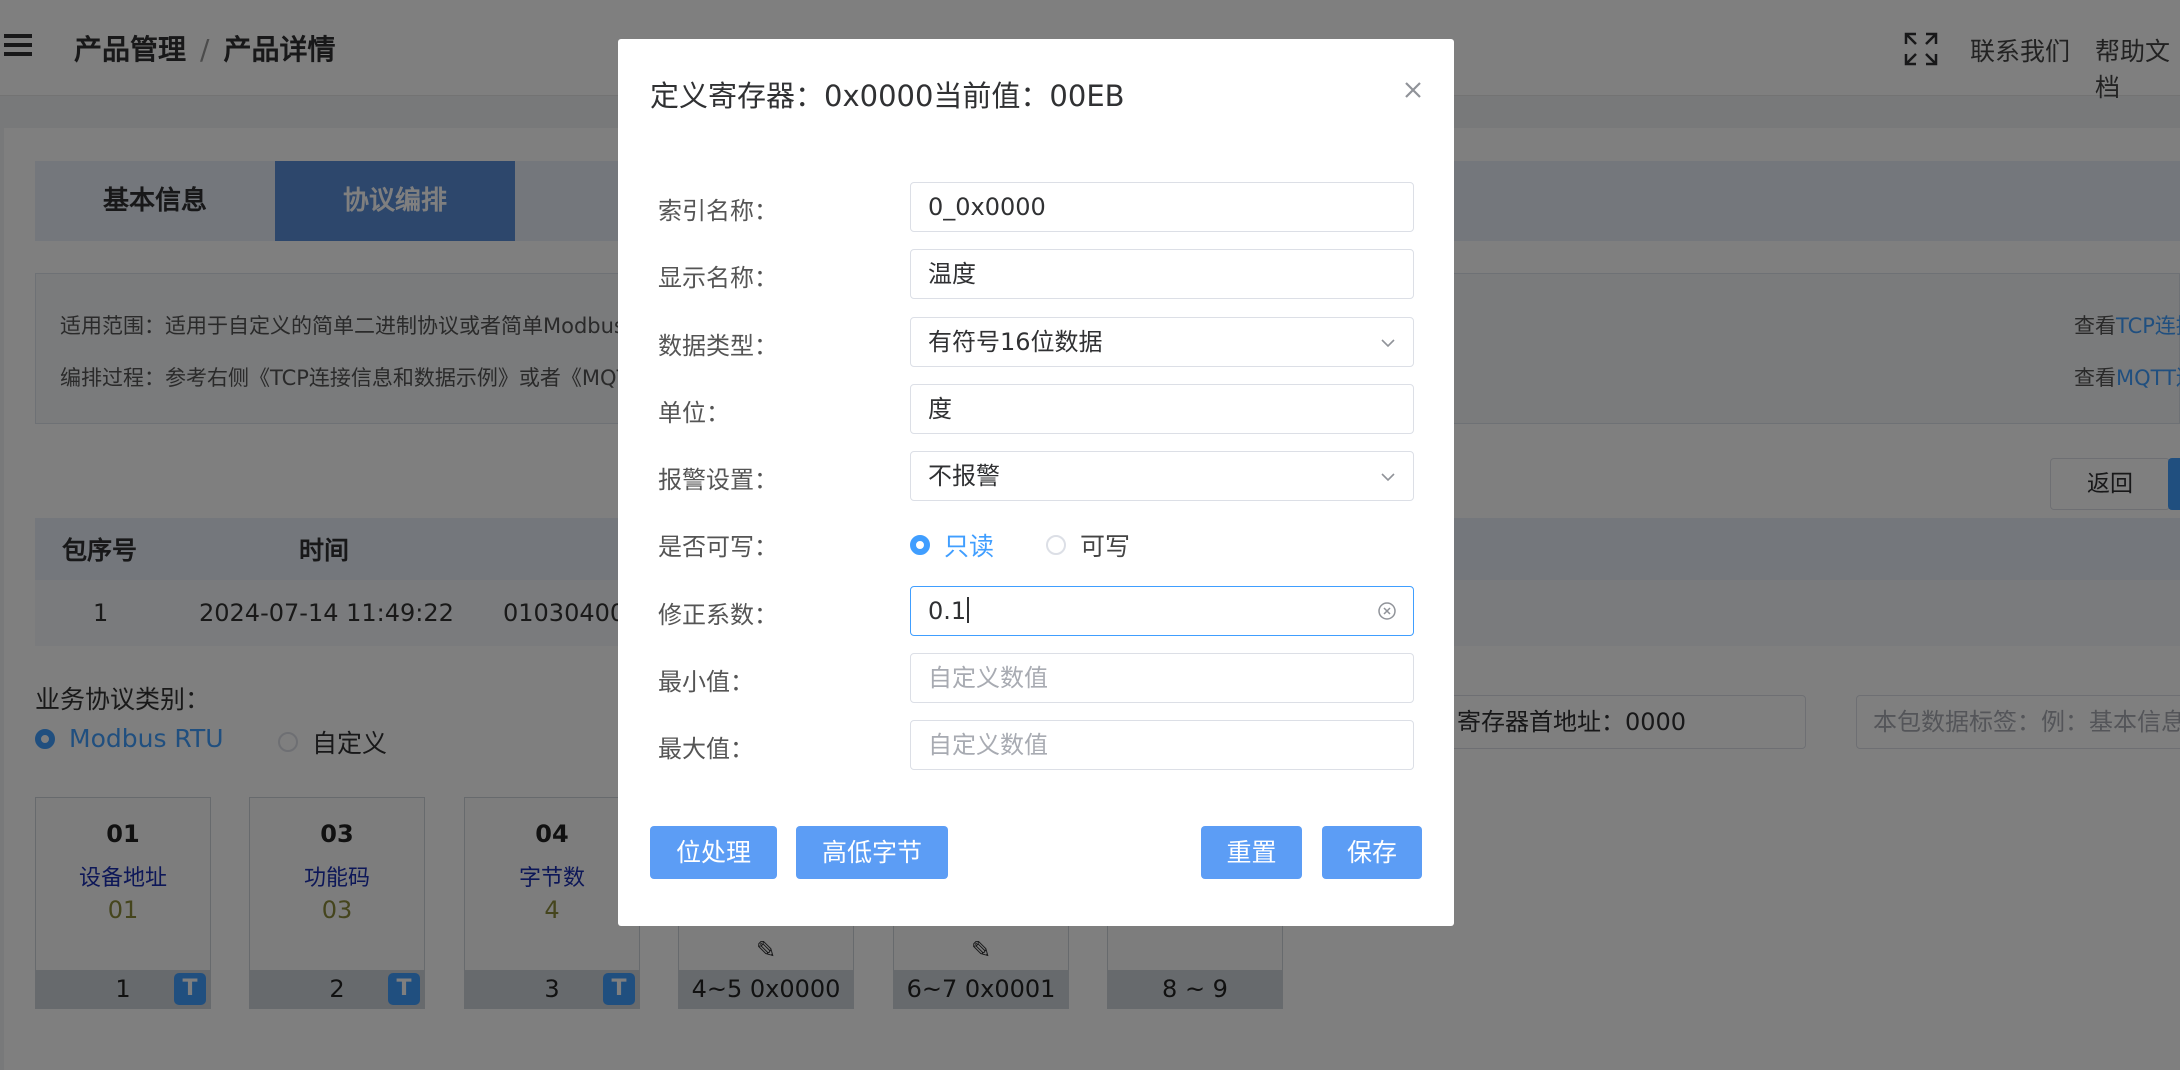 The height and width of the screenshot is (1070, 2180). I want to click on radio-checked-icon, so click(920, 545).